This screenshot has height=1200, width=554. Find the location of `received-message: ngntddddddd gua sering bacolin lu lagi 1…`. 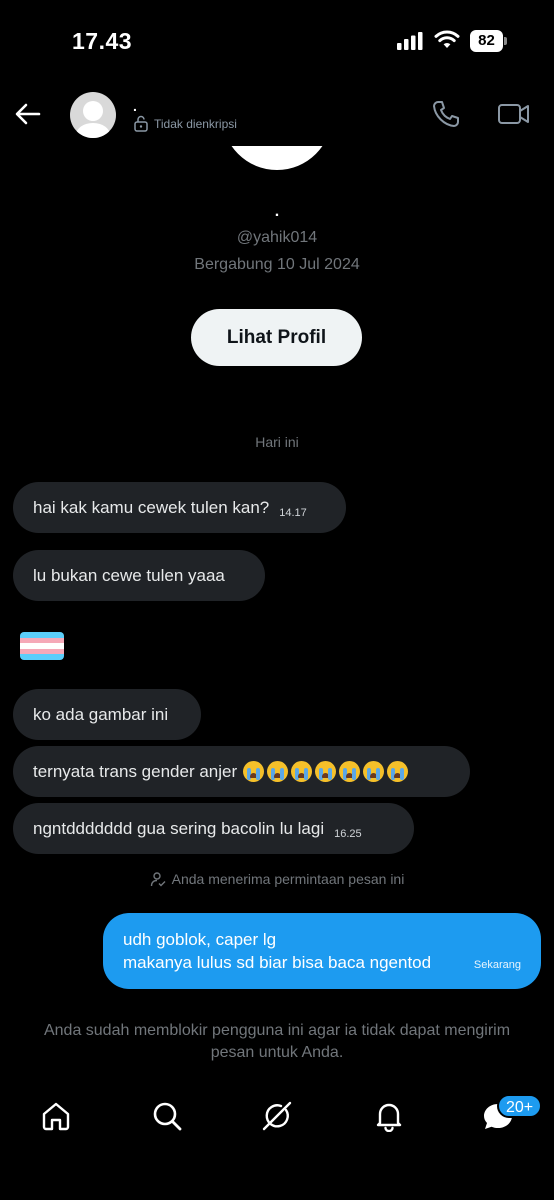

received-message: ngntddddddd gua sering bacolin lu lagi 1… is located at coordinates (213, 828).